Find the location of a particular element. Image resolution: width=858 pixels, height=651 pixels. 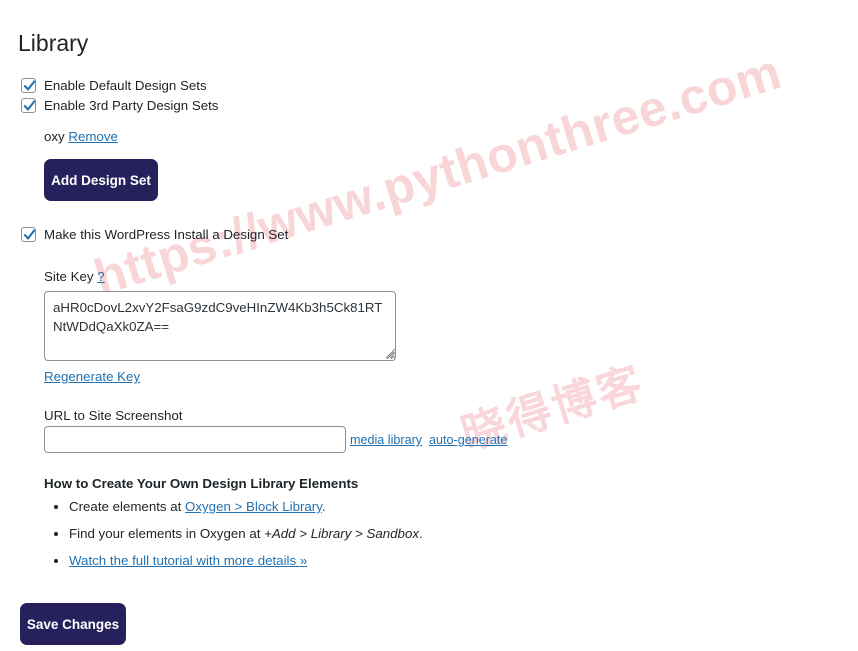

save-changes-button: Save Changes is located at coordinates (73, 624).